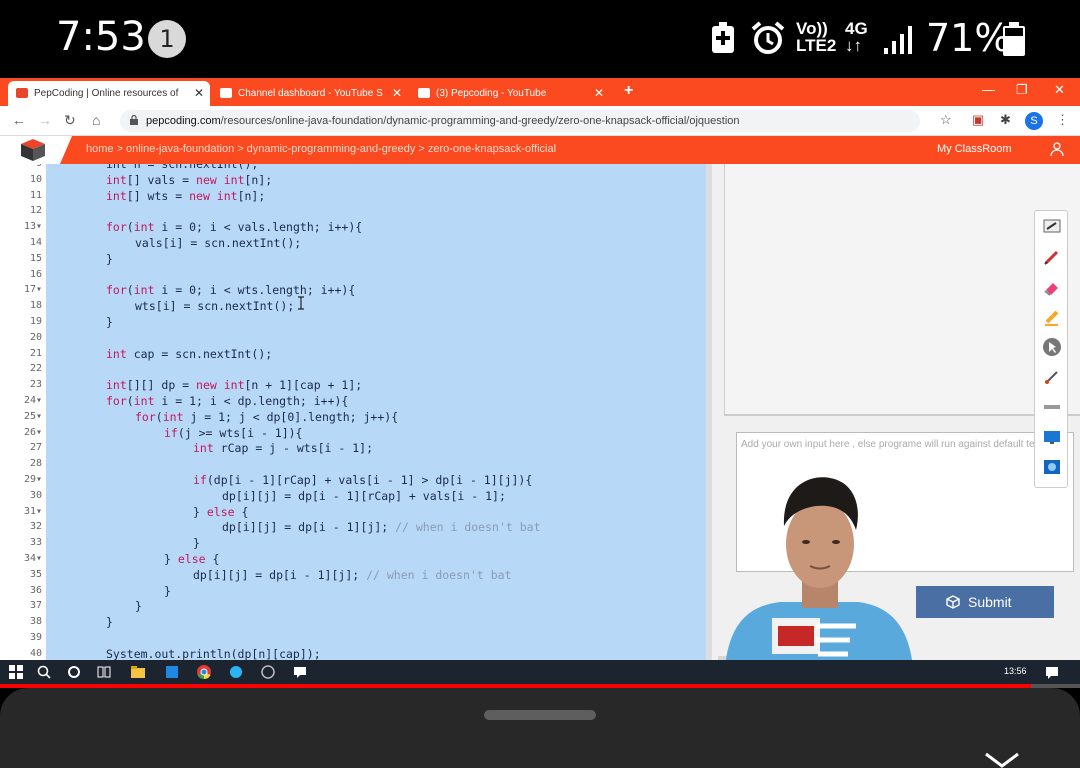 This screenshot has height=768, width=1080. What do you see at coordinates (255, 290) in the screenshot?
I see `code-token: i = 0; i < wts.length; i++){` at bounding box center [255, 290].